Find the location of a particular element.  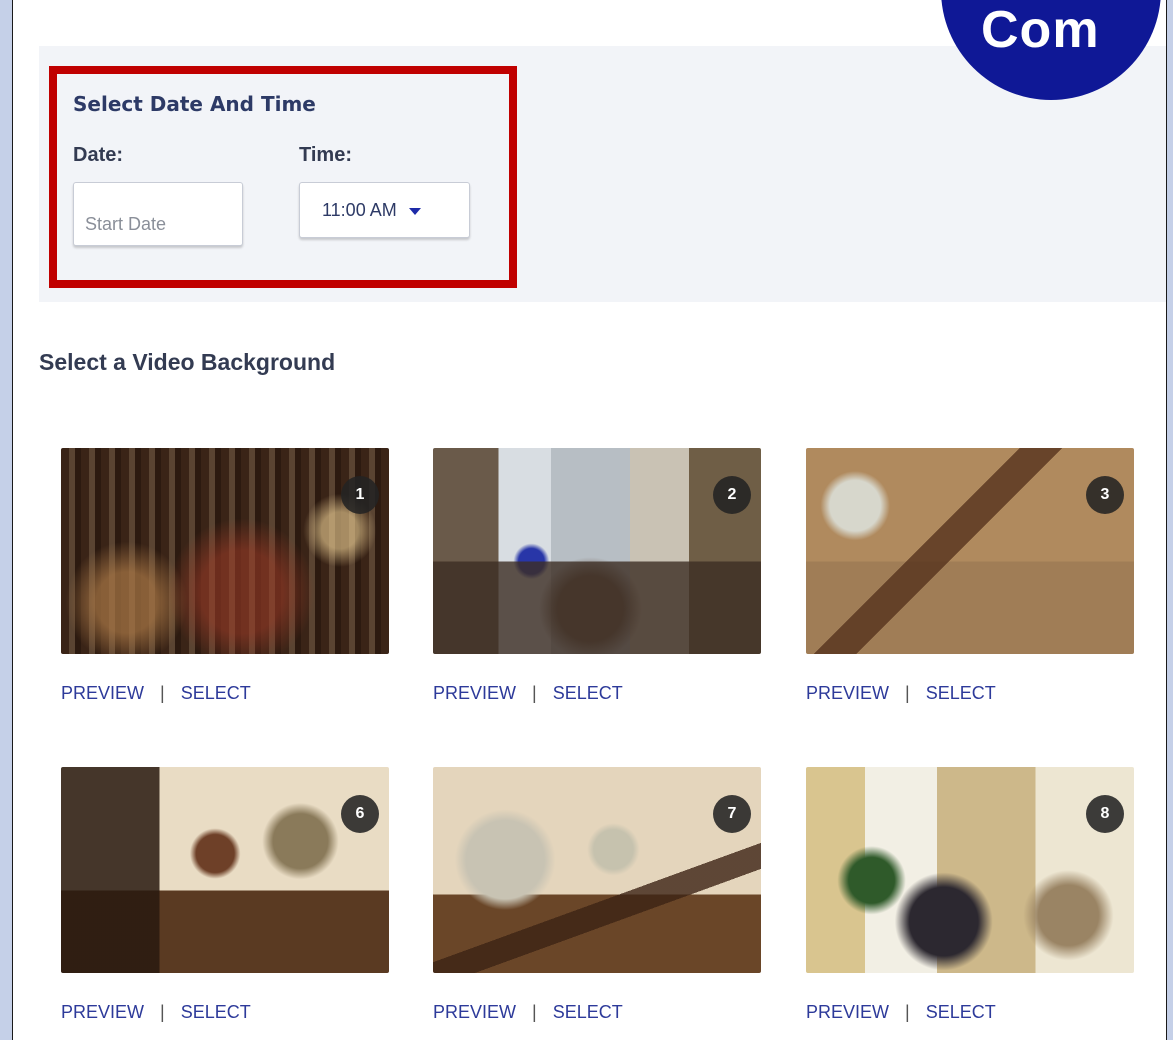

video-thumbnail-8: 8 is located at coordinates (970, 870).